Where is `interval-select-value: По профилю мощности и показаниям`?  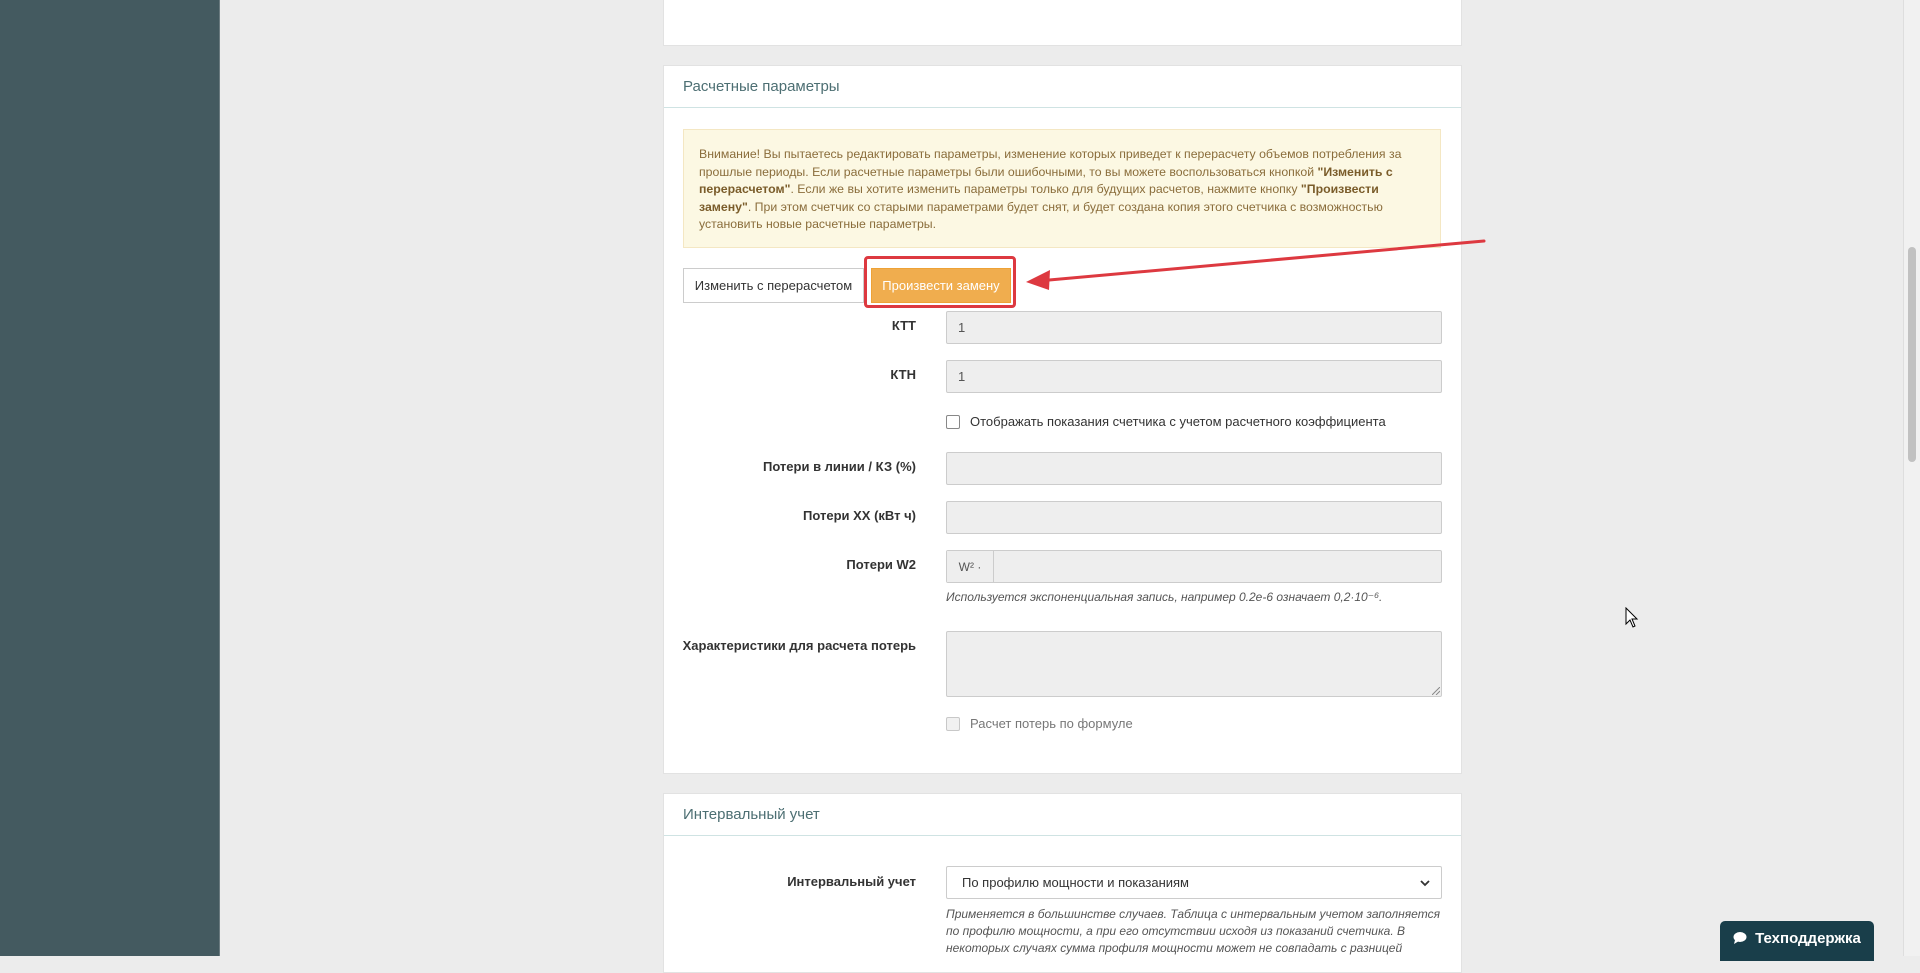 interval-select-value: По профилю мощности и показаниям is located at coordinates (1075, 882).